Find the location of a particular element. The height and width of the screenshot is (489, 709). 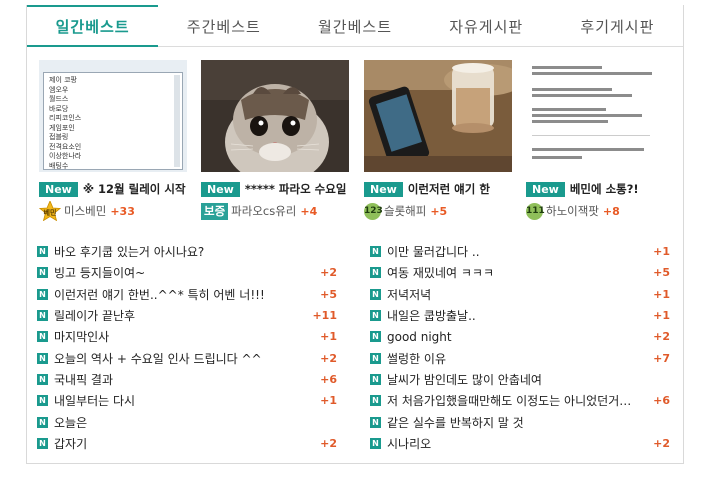

post-row: N 마지막인사 +1 is located at coordinates (187, 336).